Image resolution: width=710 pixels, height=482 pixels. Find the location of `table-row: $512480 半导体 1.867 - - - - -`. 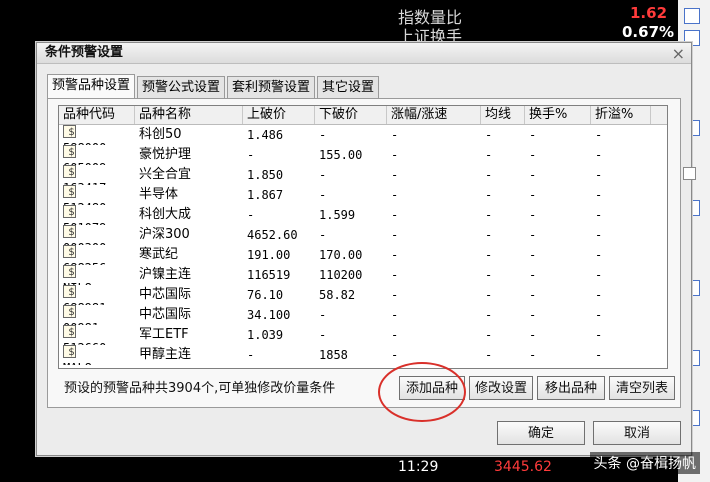

table-row: $512480 半导体 1.867 - - - - - is located at coordinates (363, 195).